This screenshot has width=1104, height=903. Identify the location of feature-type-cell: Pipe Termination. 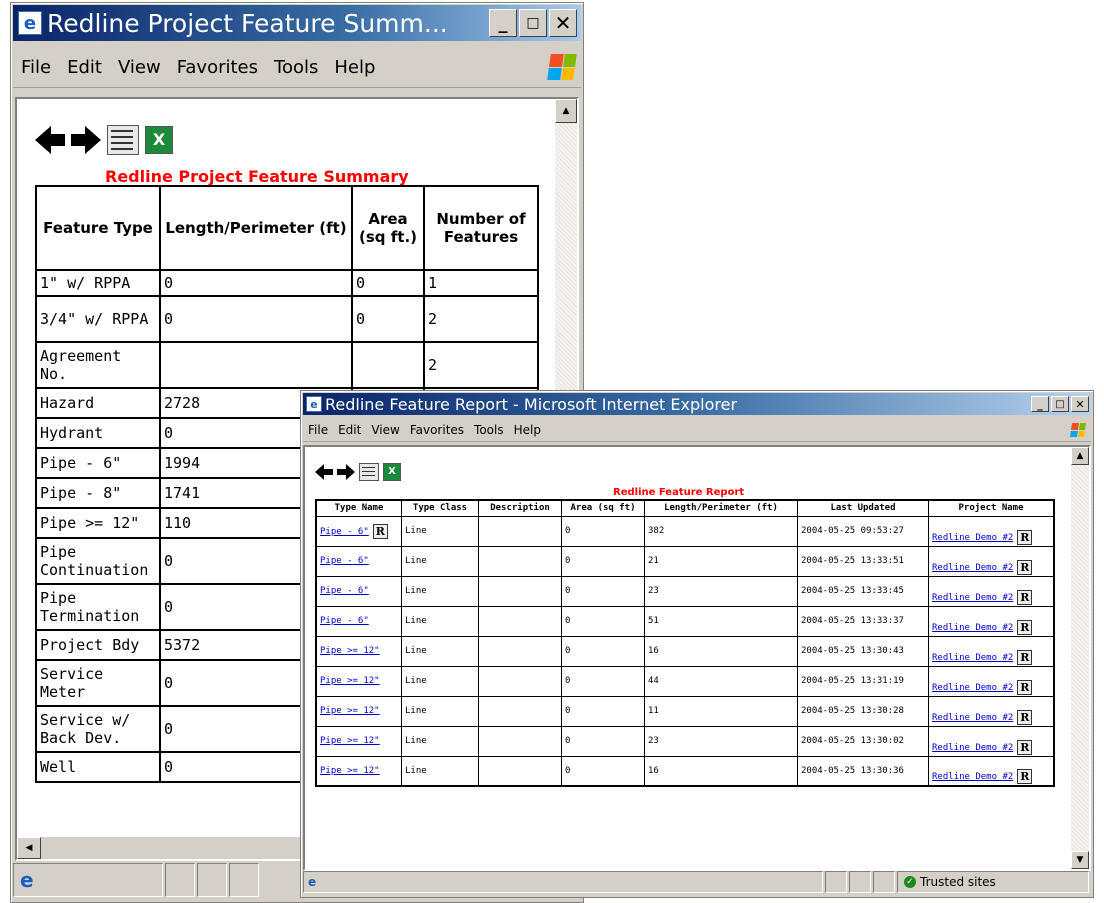
(98, 607).